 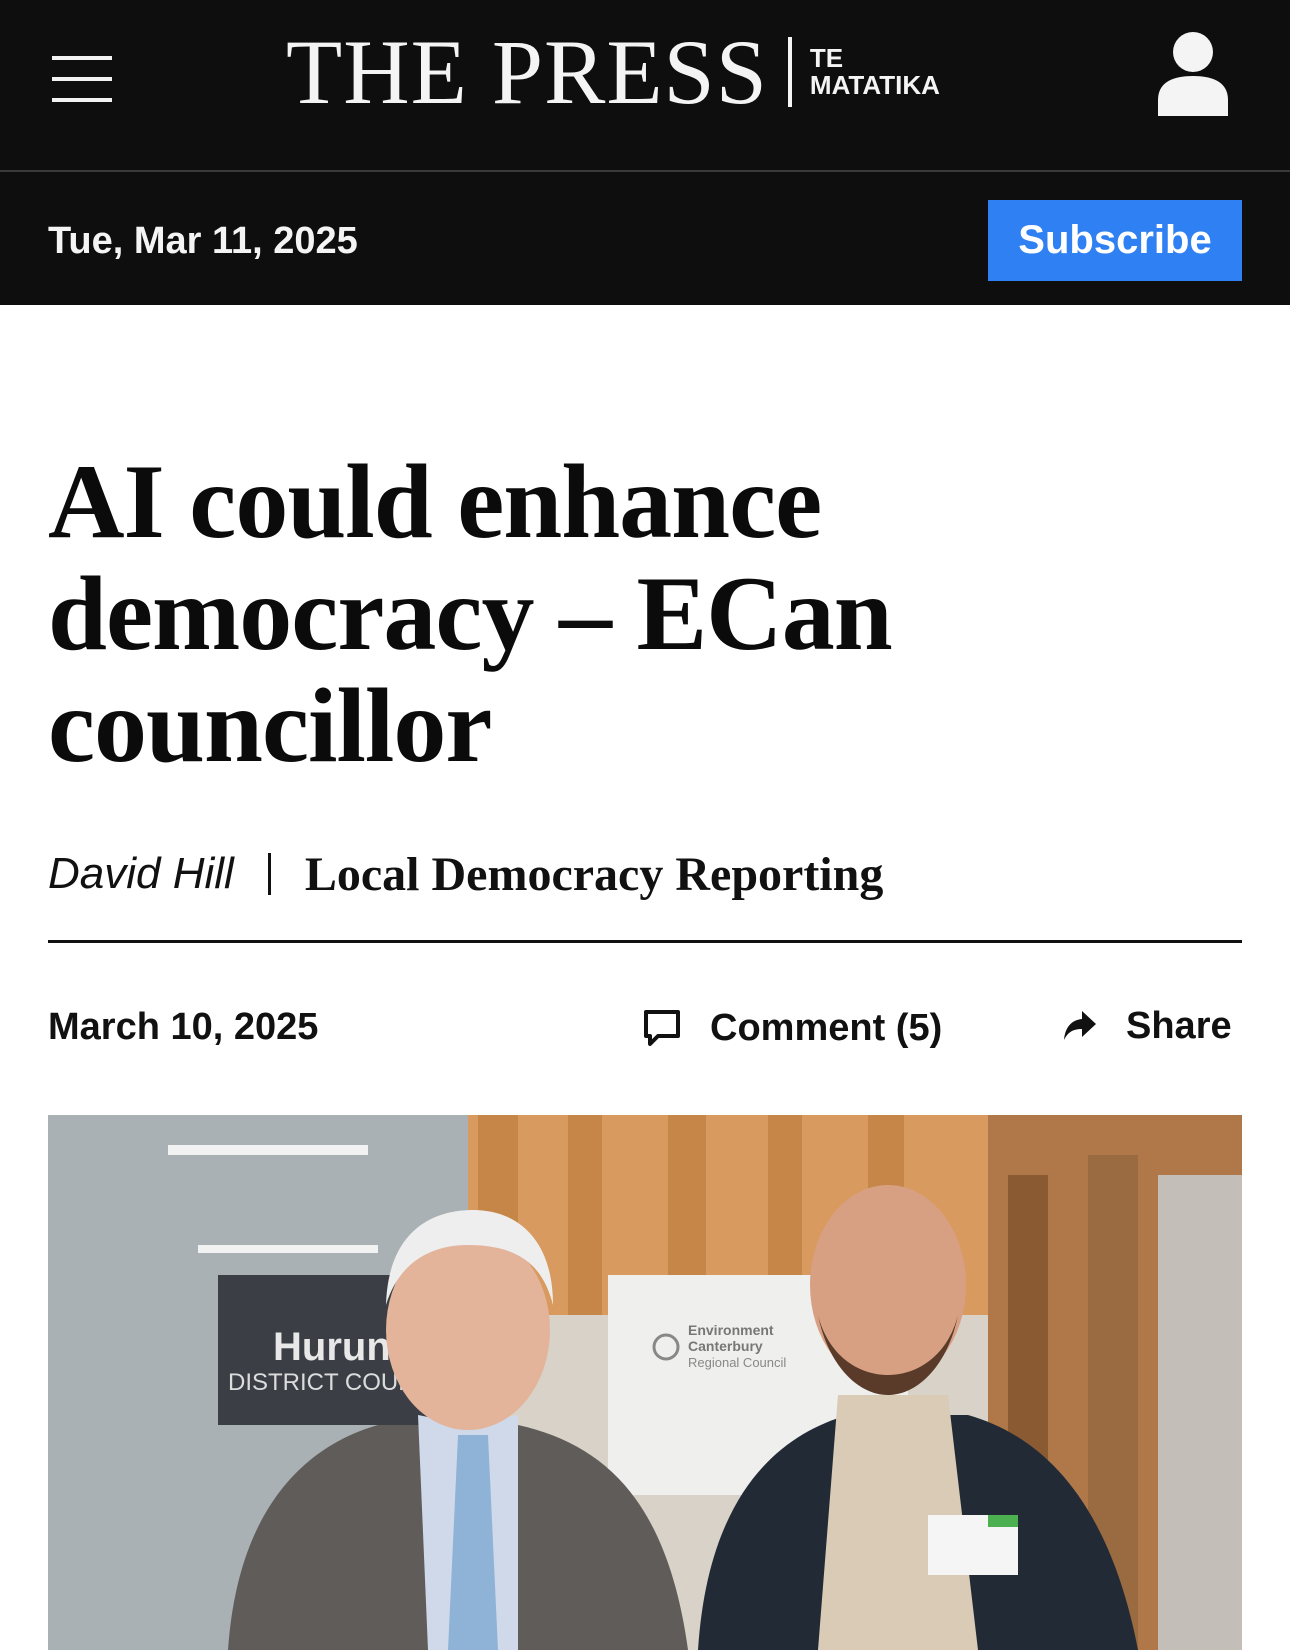 What do you see at coordinates (874, 85) in the screenshot?
I see `masthead-subtitle-line2: MATATIKA` at bounding box center [874, 85].